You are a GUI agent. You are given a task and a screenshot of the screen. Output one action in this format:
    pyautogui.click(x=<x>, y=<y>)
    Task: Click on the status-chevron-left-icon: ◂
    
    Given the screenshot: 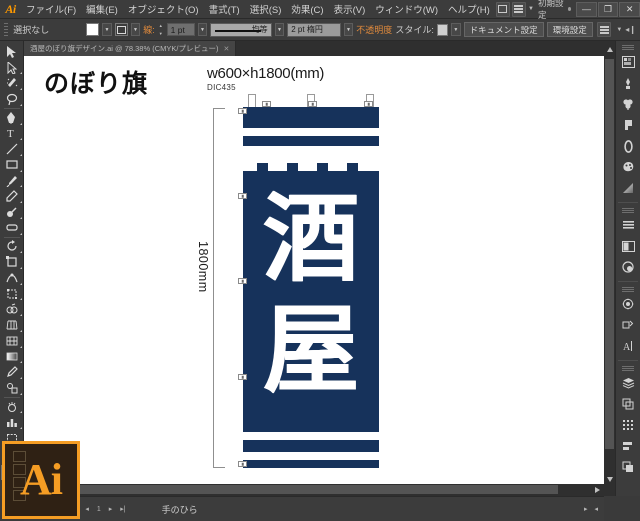 What is the action you would take?
    pyautogui.click(x=596, y=509)
    